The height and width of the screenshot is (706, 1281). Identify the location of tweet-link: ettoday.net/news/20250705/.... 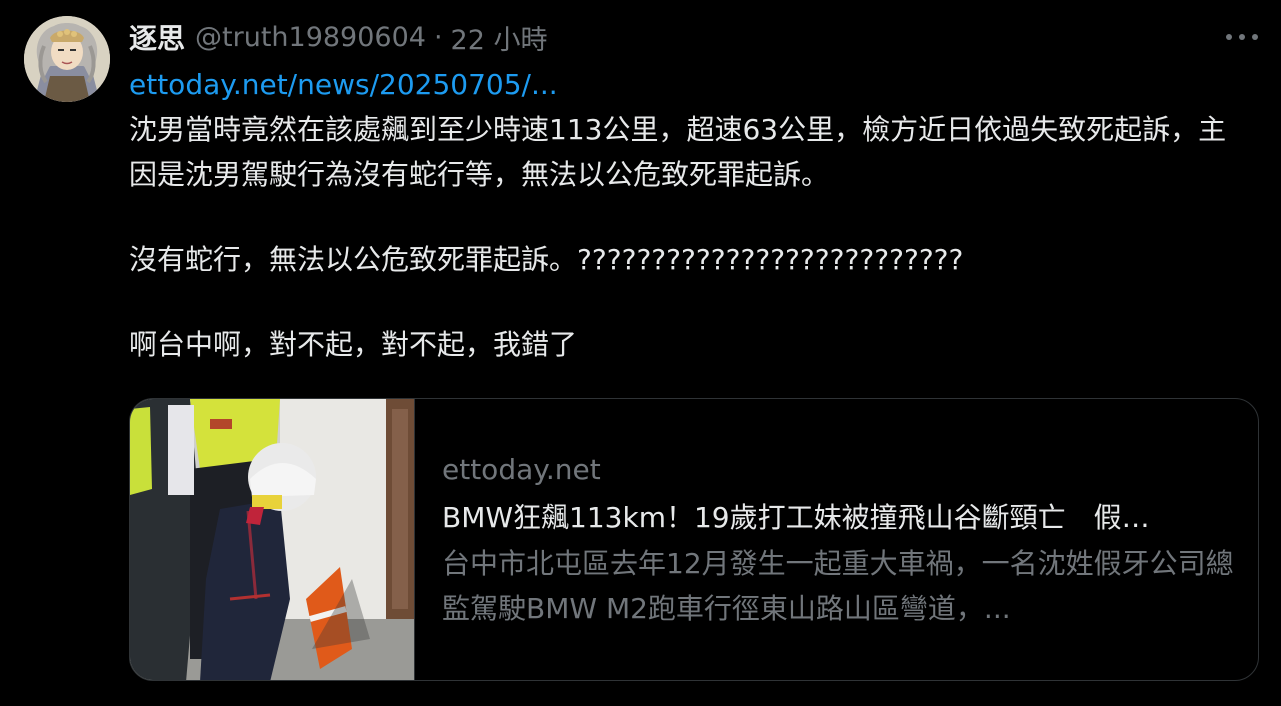
(689, 84).